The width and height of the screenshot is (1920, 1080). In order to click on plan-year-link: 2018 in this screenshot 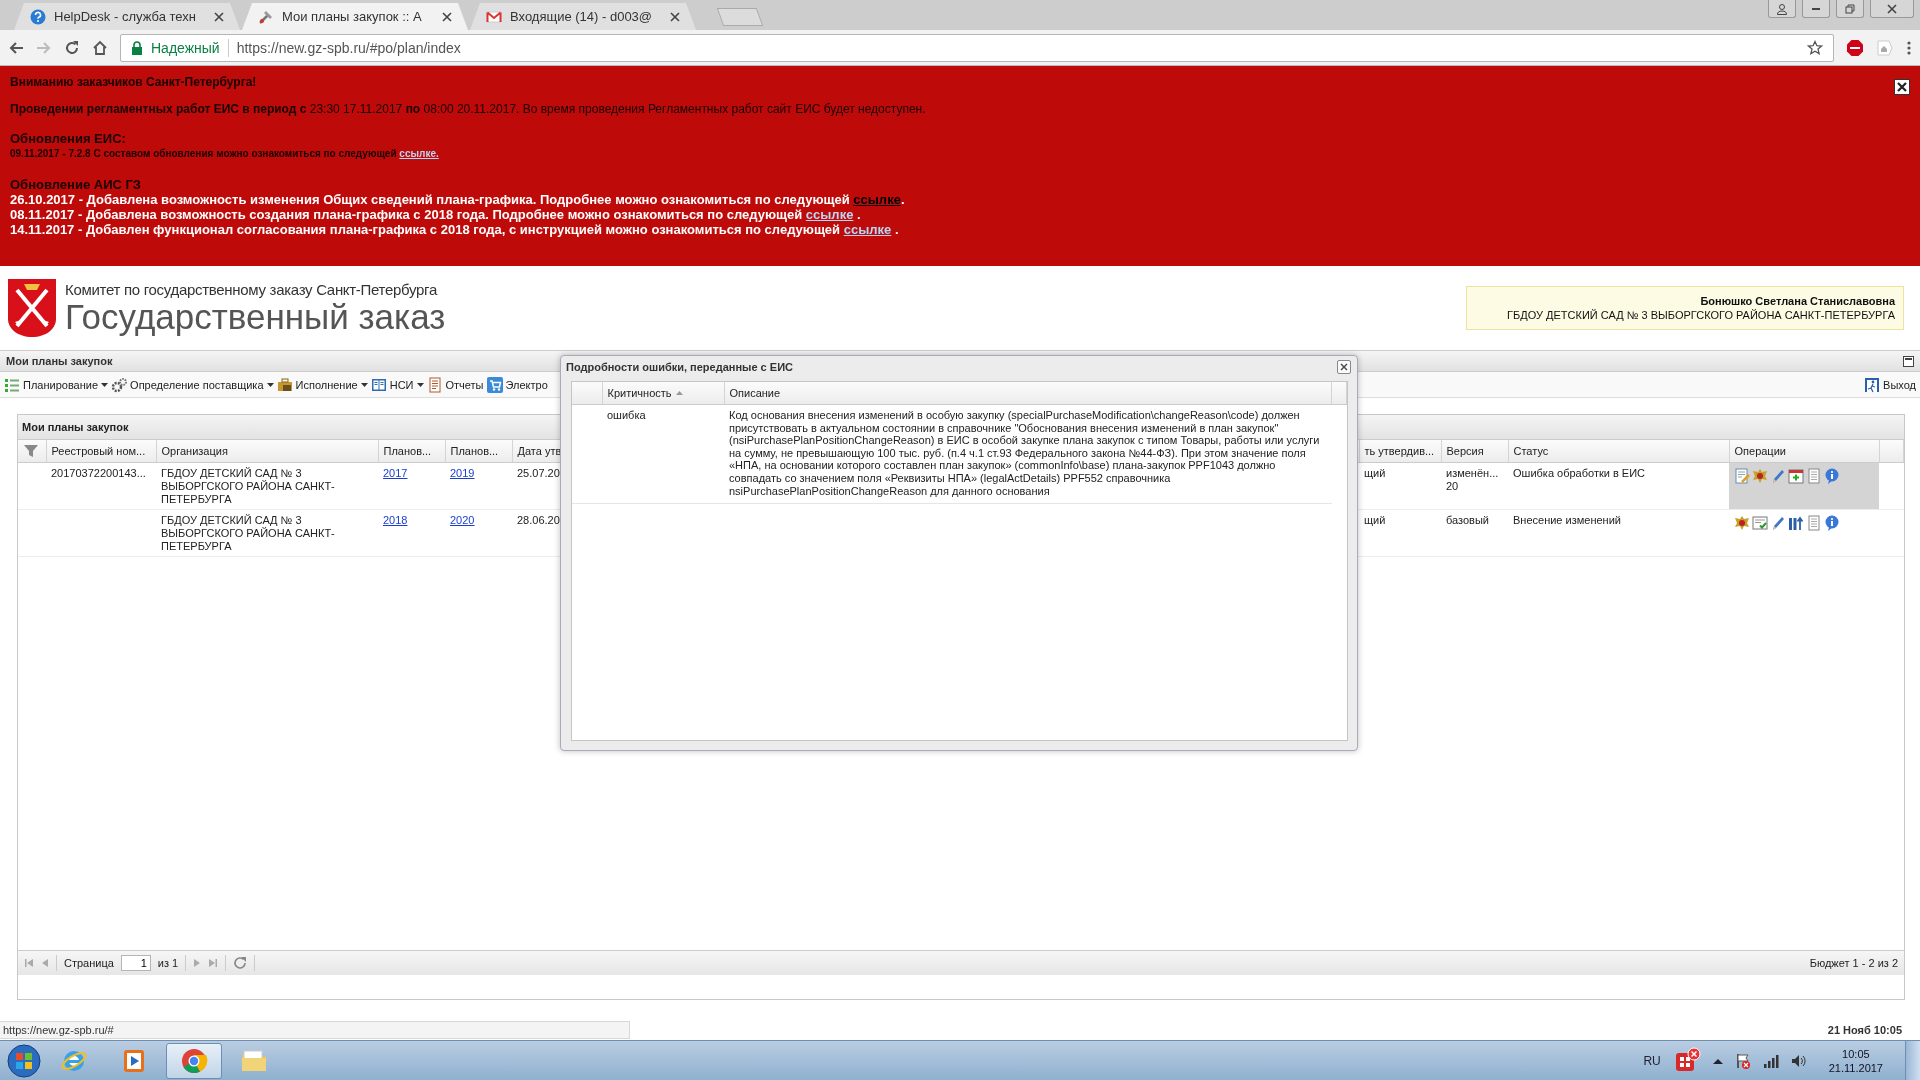, I will do `click(395, 520)`.